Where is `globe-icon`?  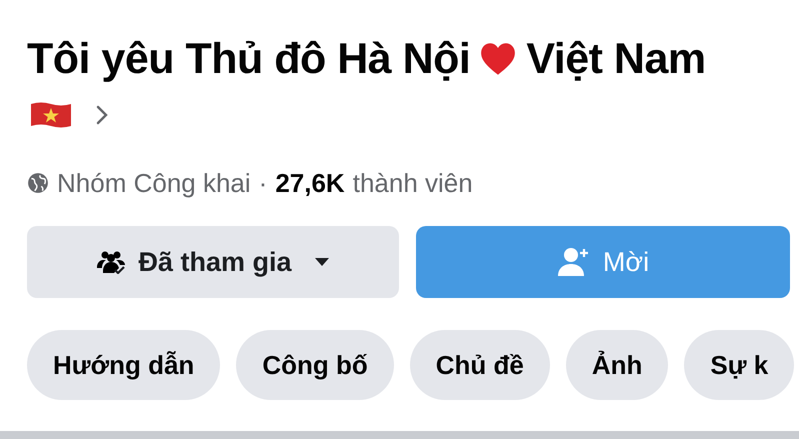
globe-icon is located at coordinates (38, 183).